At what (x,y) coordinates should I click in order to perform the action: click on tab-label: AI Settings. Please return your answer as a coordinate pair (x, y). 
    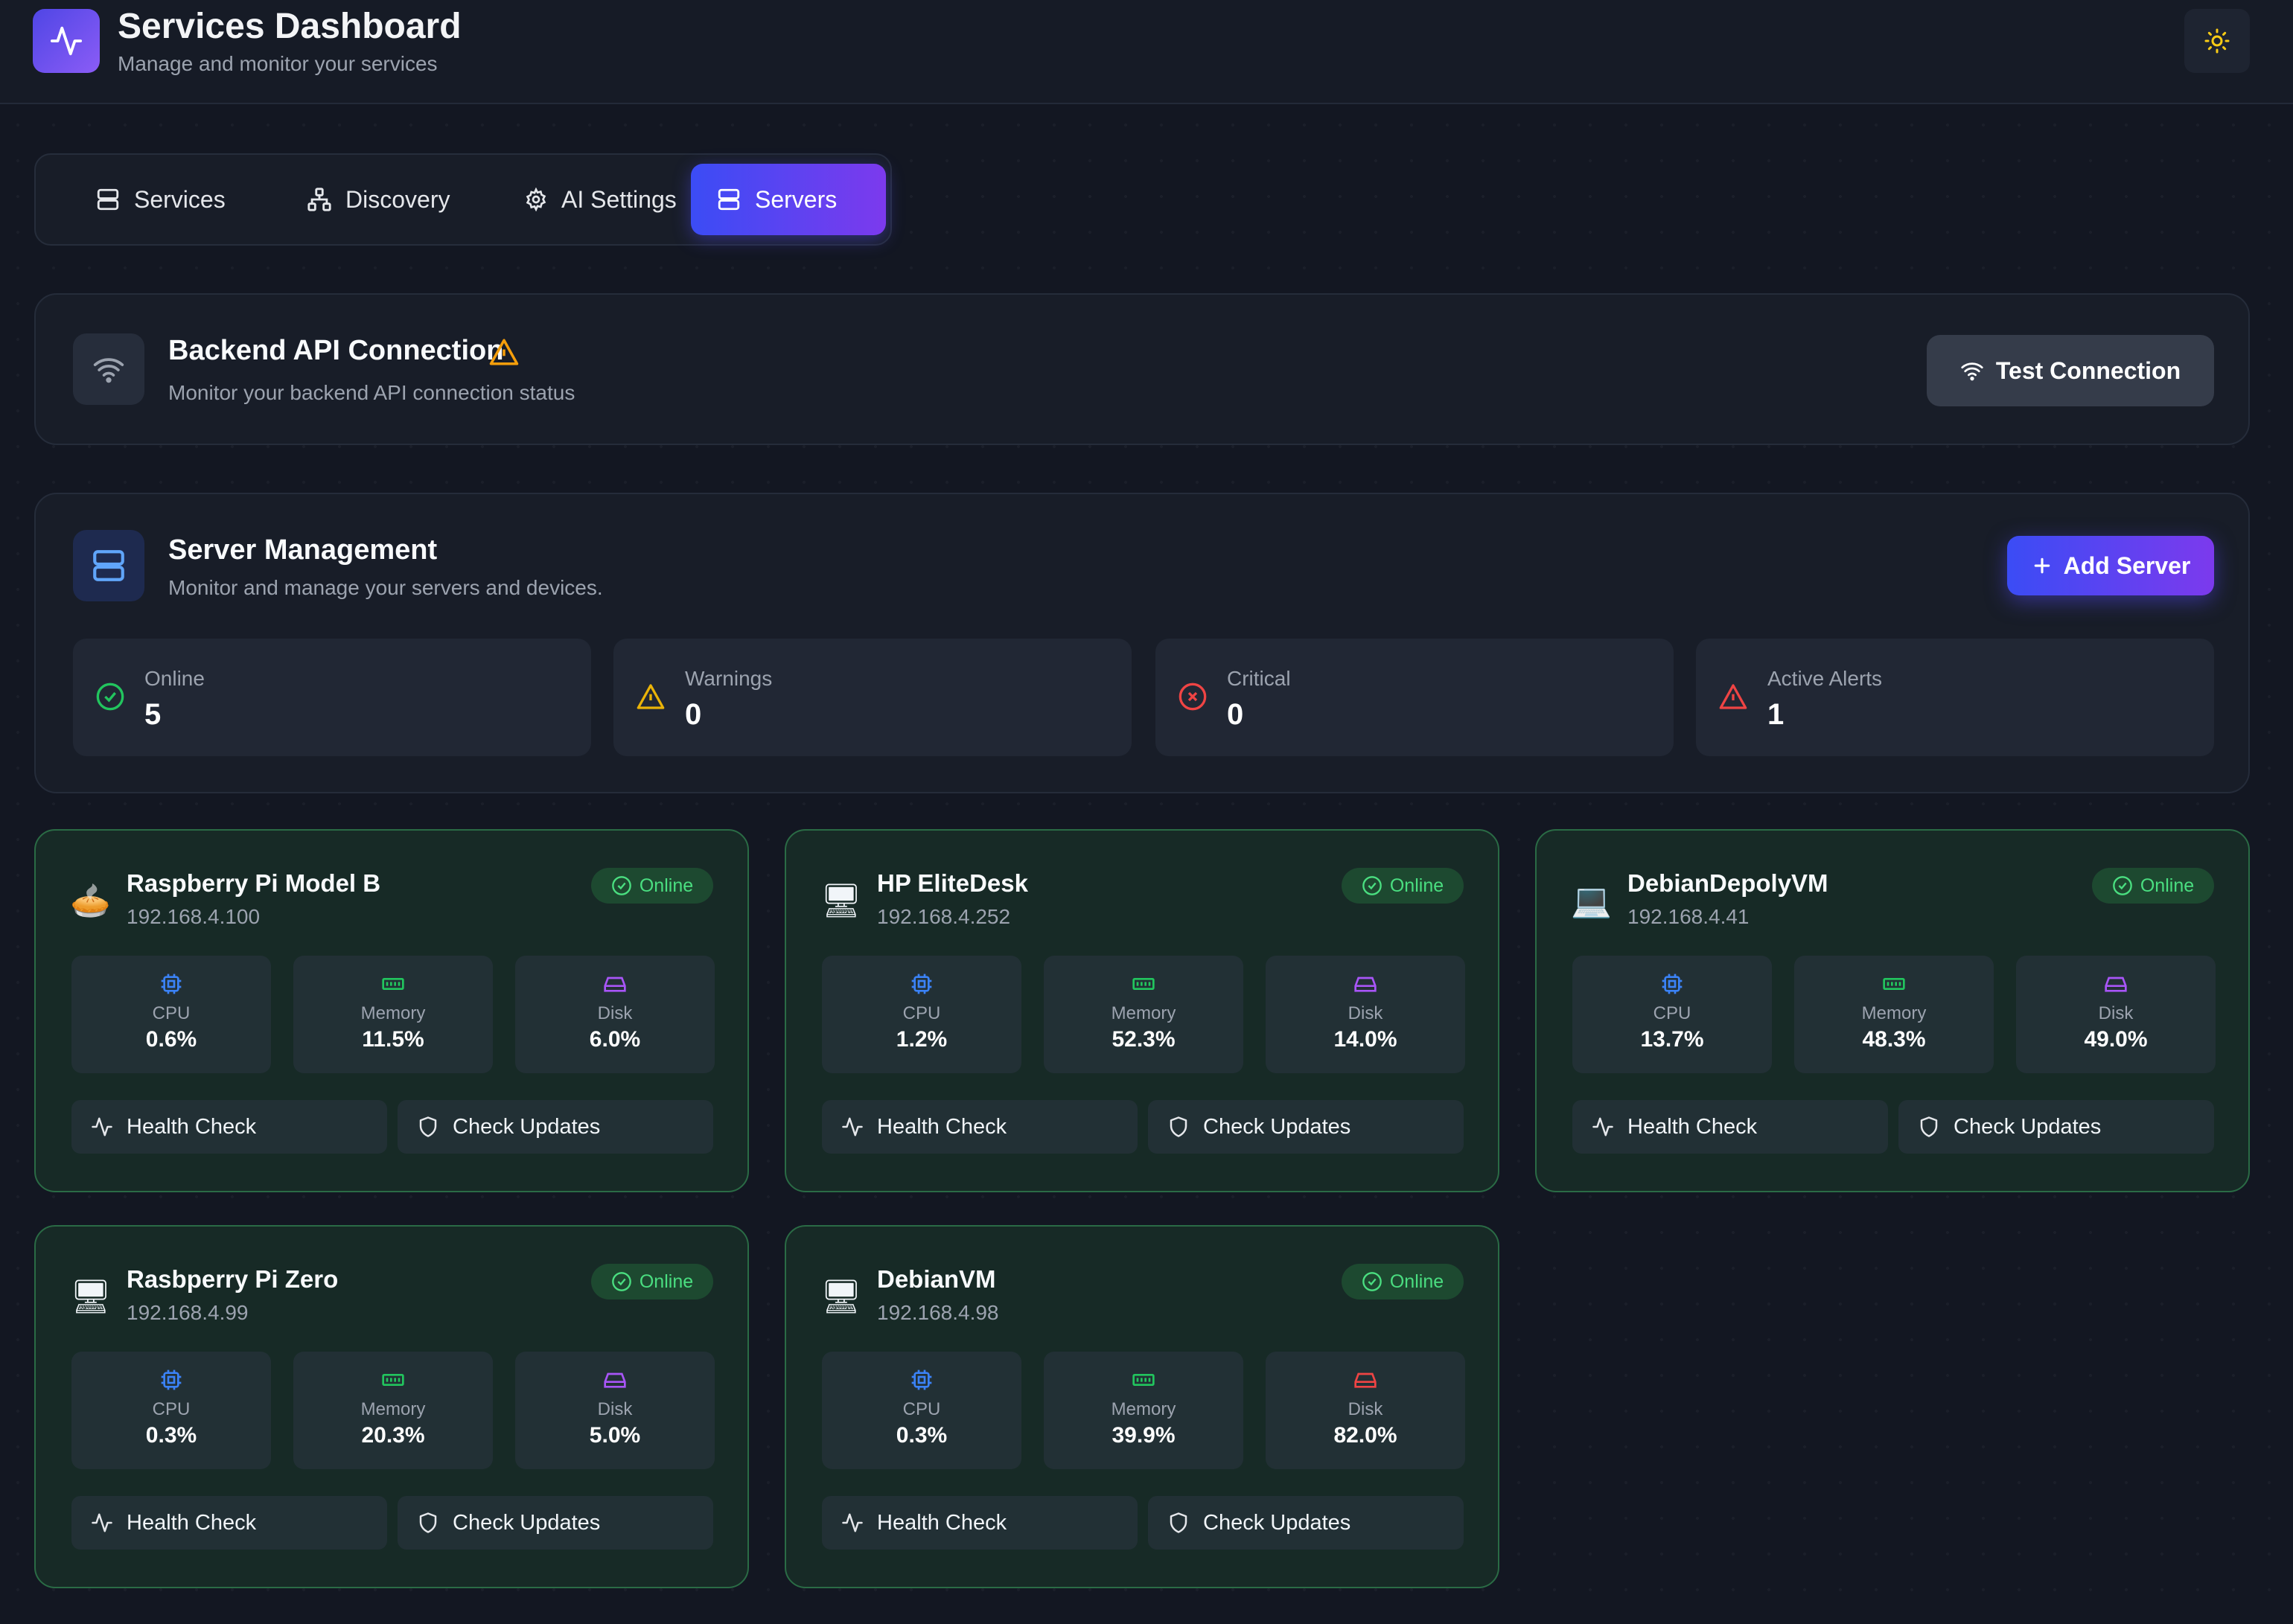
    Looking at the image, I should click on (619, 199).